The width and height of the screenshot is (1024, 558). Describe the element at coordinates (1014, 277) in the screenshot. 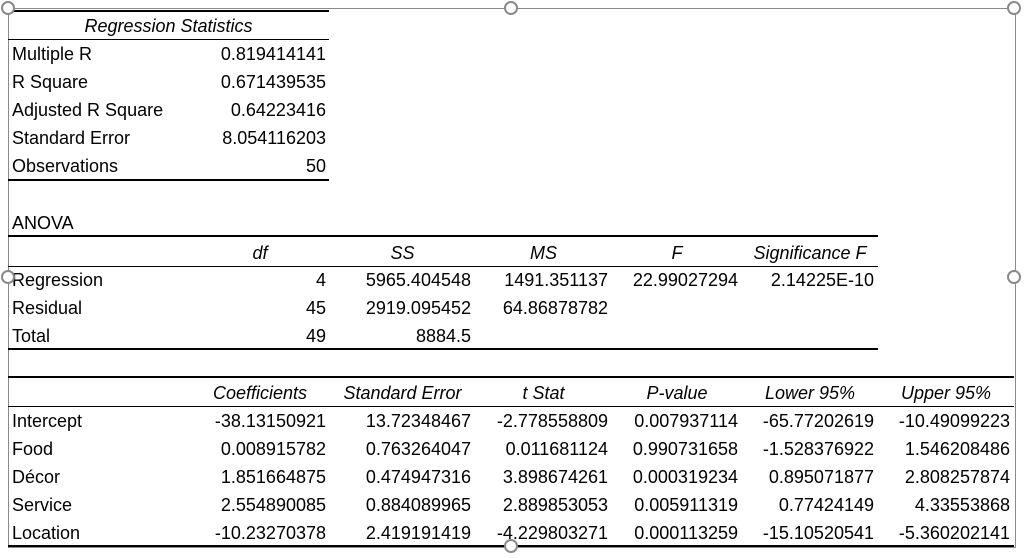

I see `resize-handle-middle-right` at that location.